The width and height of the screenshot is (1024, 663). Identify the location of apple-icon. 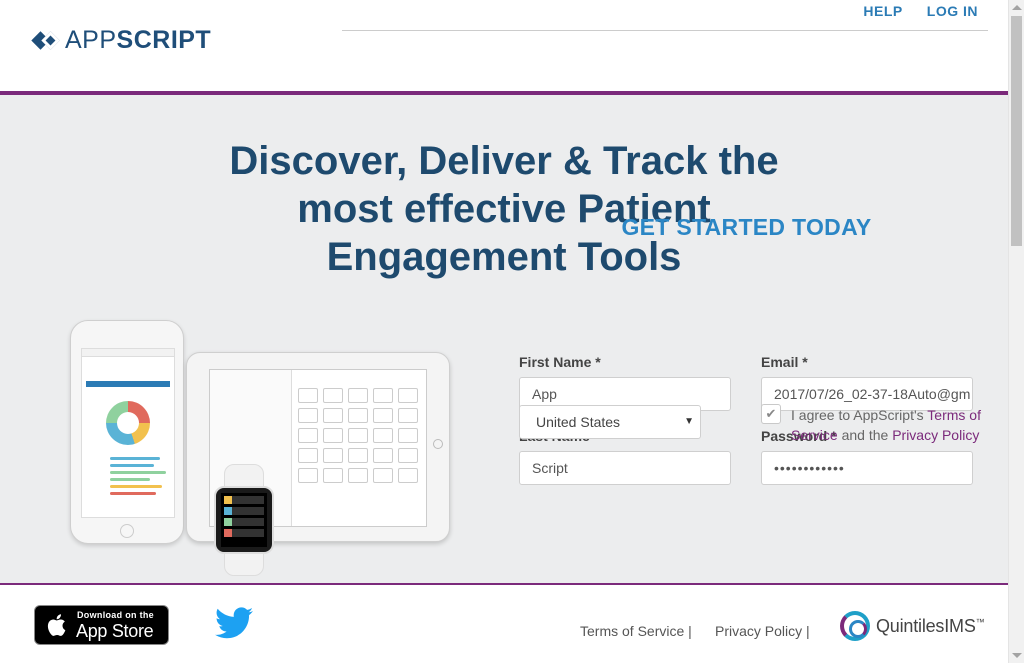
(56, 625).